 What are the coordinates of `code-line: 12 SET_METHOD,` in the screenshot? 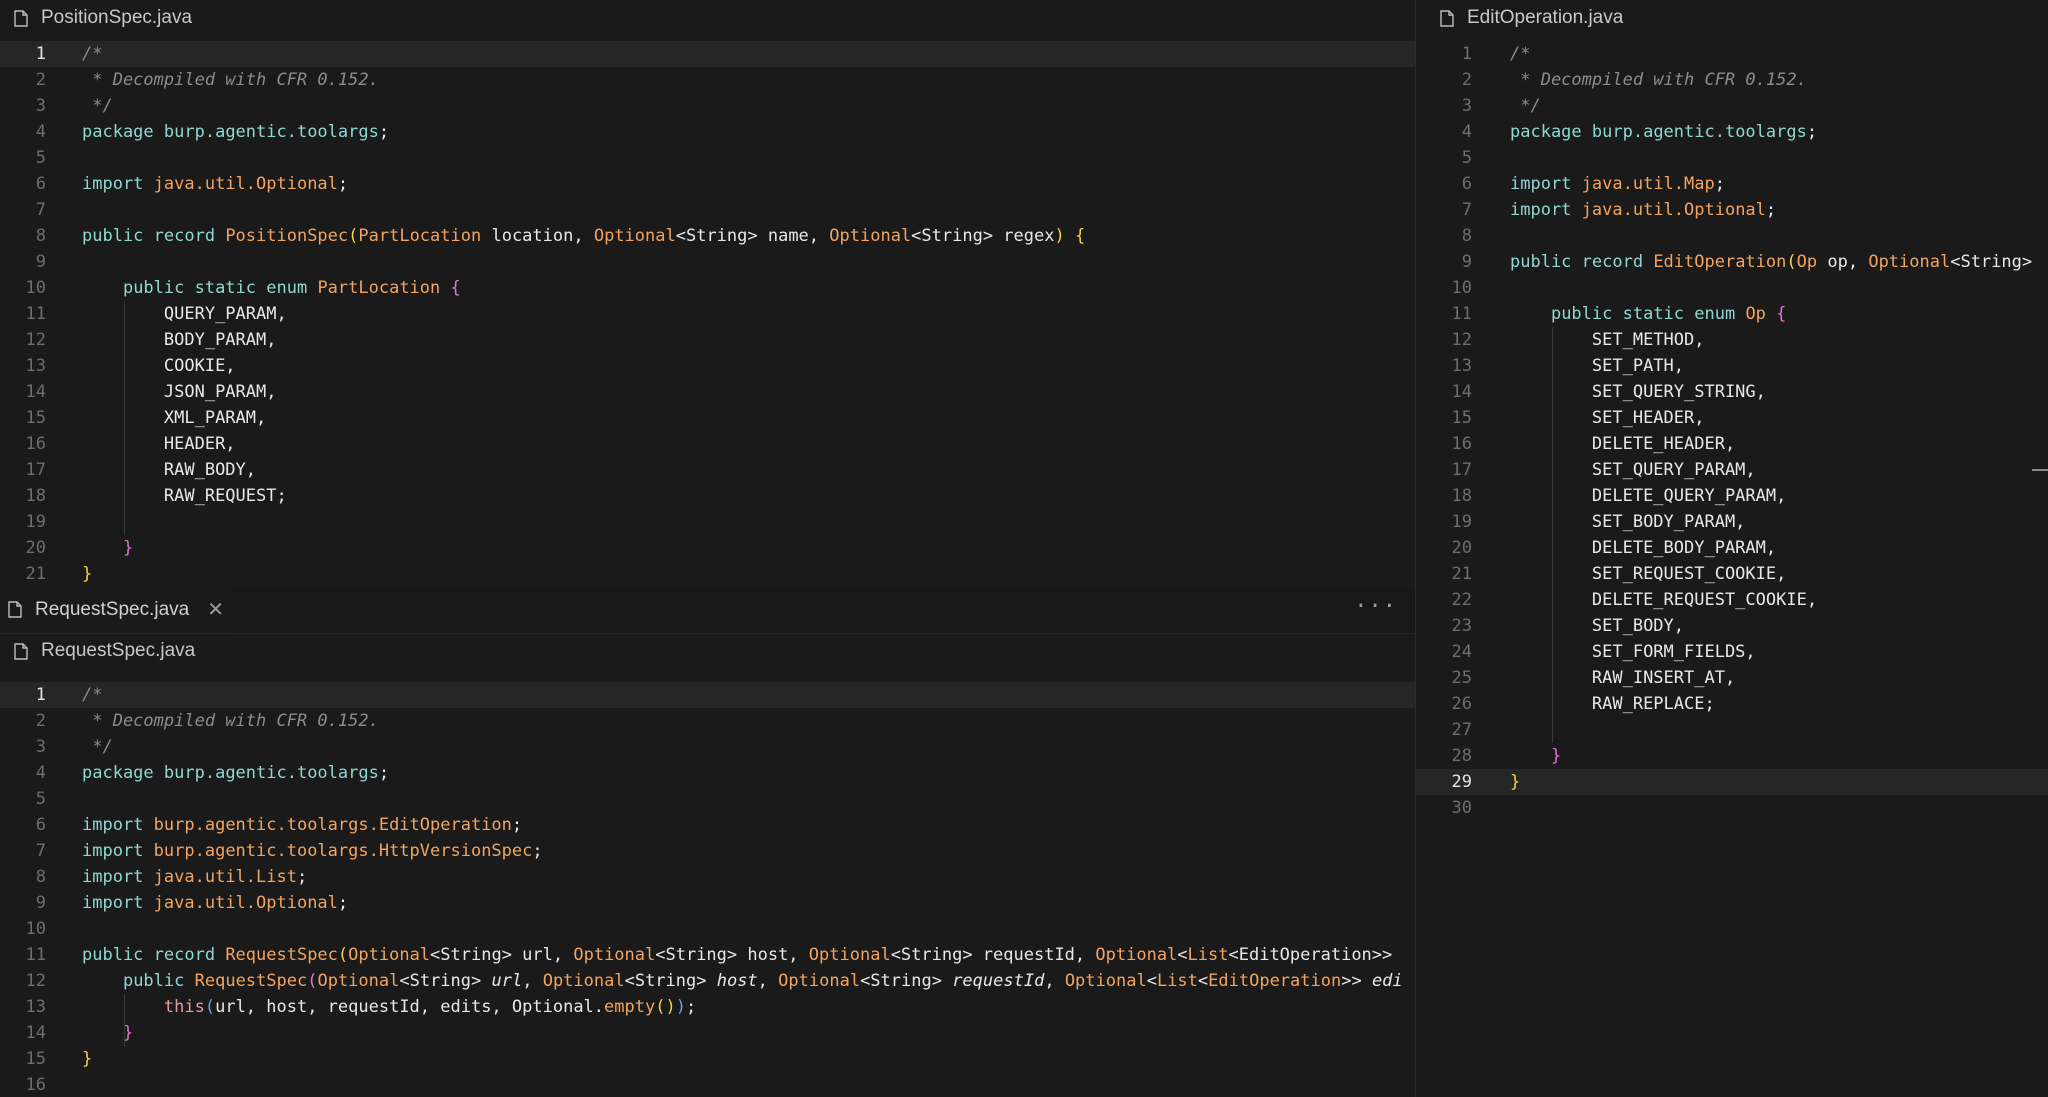 It's located at (1732, 340).